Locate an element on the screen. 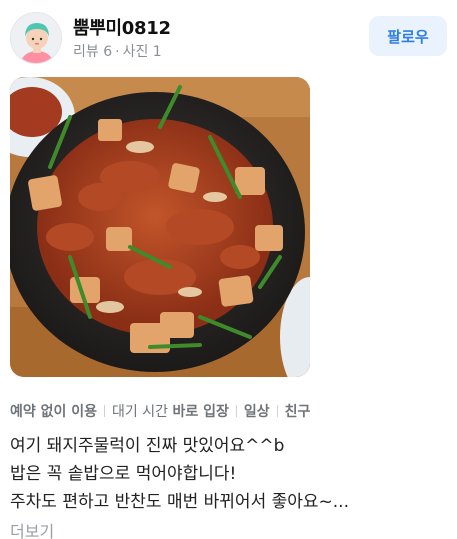 This screenshot has height=539, width=457. tag-wait-label: 대기 시간 is located at coordinates (140, 412).